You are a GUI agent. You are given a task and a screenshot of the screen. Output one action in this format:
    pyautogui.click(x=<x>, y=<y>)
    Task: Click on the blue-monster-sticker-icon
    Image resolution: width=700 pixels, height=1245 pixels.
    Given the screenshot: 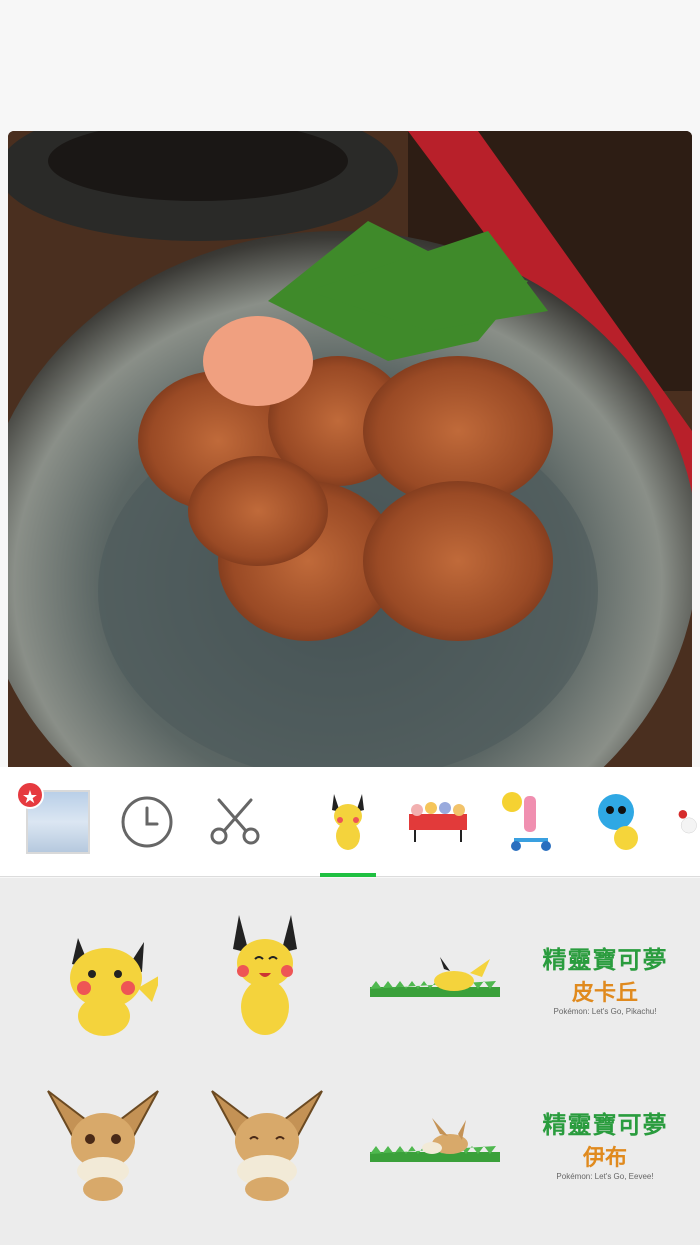 What is the action you would take?
    pyautogui.click(x=618, y=822)
    